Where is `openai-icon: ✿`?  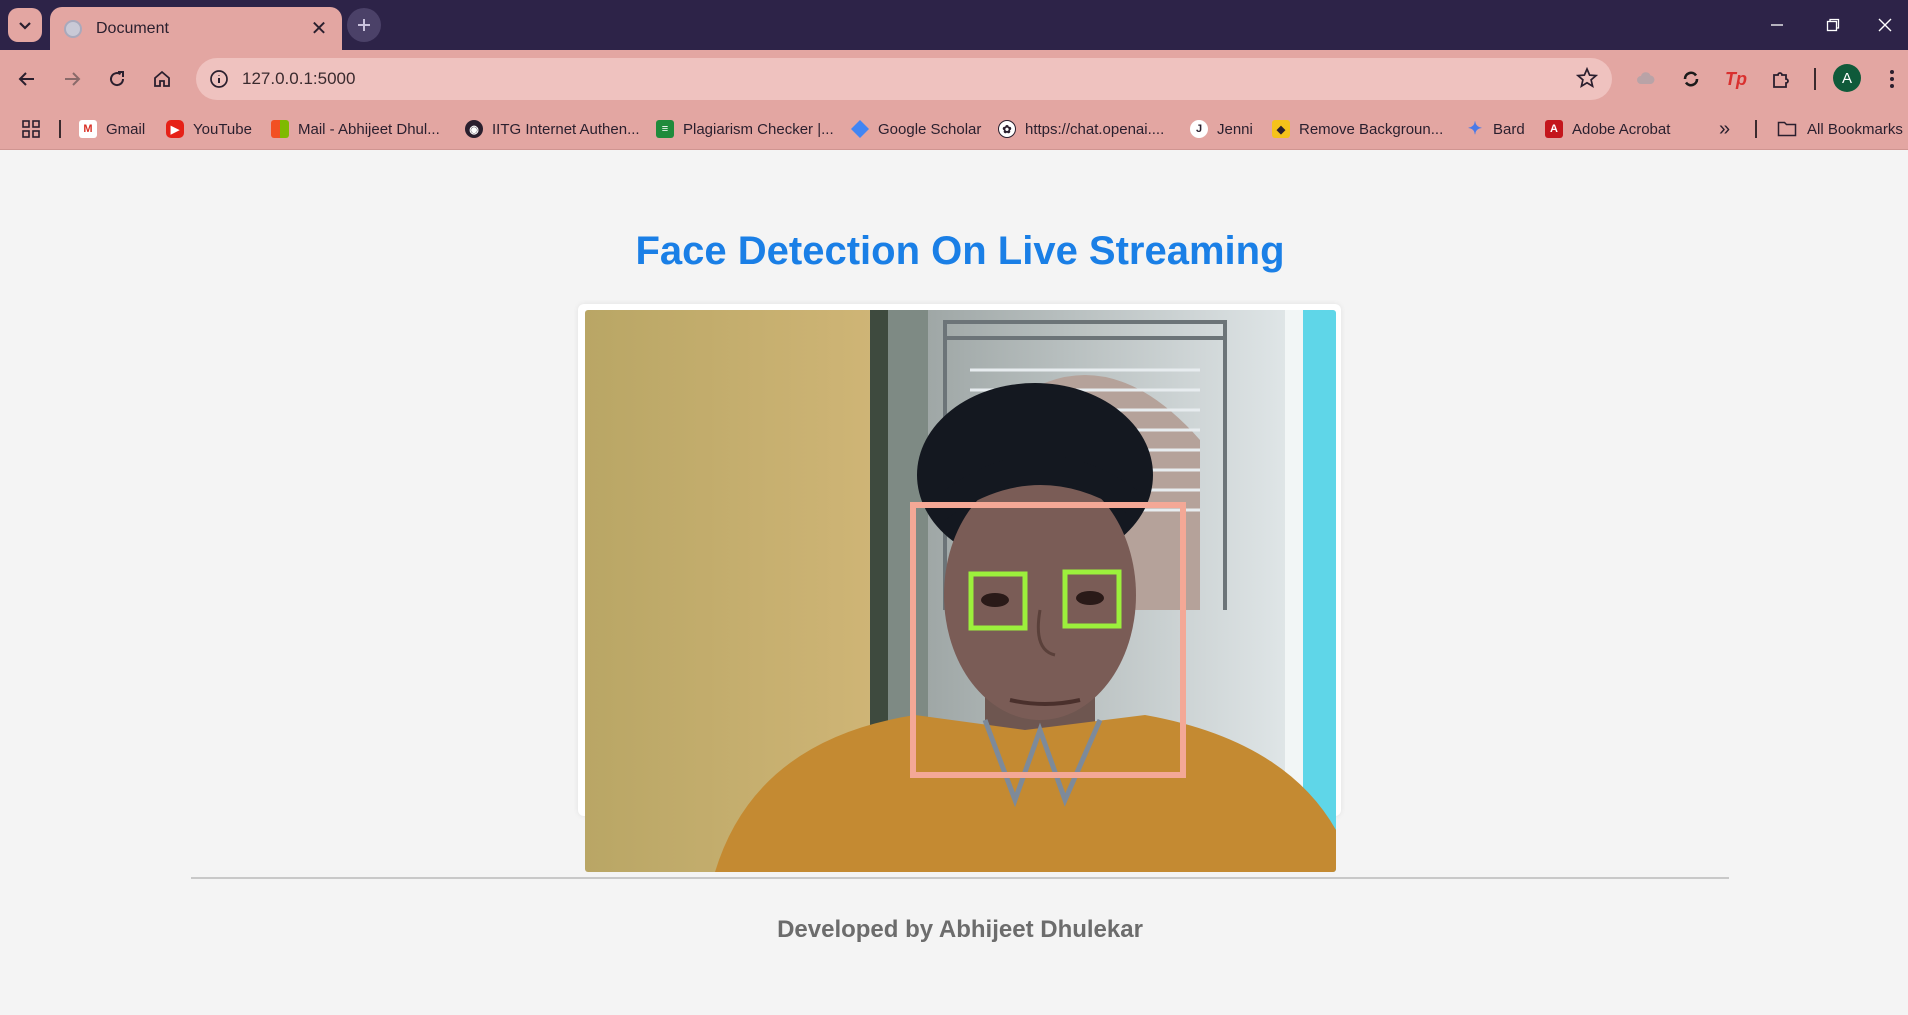 openai-icon: ✿ is located at coordinates (1007, 129).